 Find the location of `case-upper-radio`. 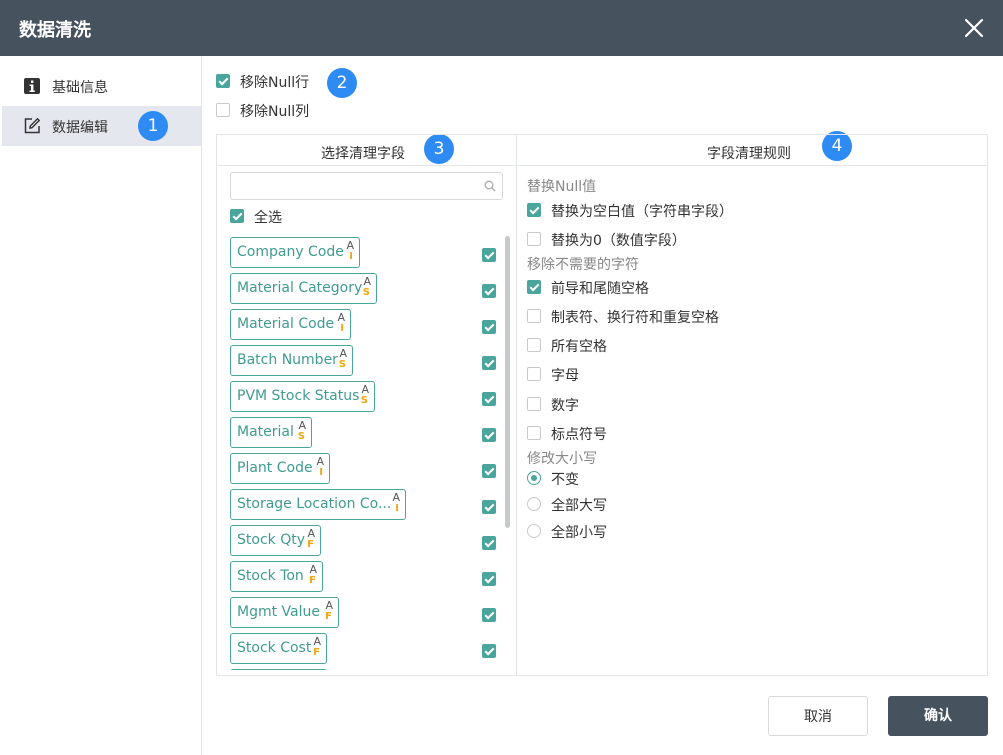

case-upper-radio is located at coordinates (534, 504).